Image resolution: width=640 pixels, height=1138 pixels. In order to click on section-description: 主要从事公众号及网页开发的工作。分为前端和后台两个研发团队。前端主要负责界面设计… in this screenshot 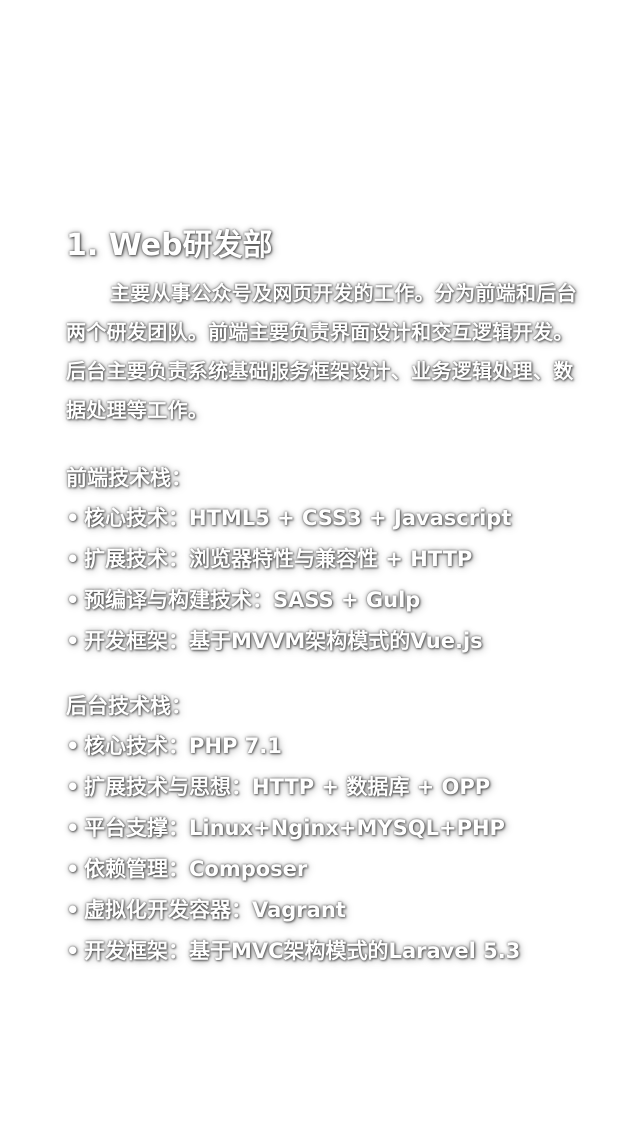, I will do `click(321, 351)`.